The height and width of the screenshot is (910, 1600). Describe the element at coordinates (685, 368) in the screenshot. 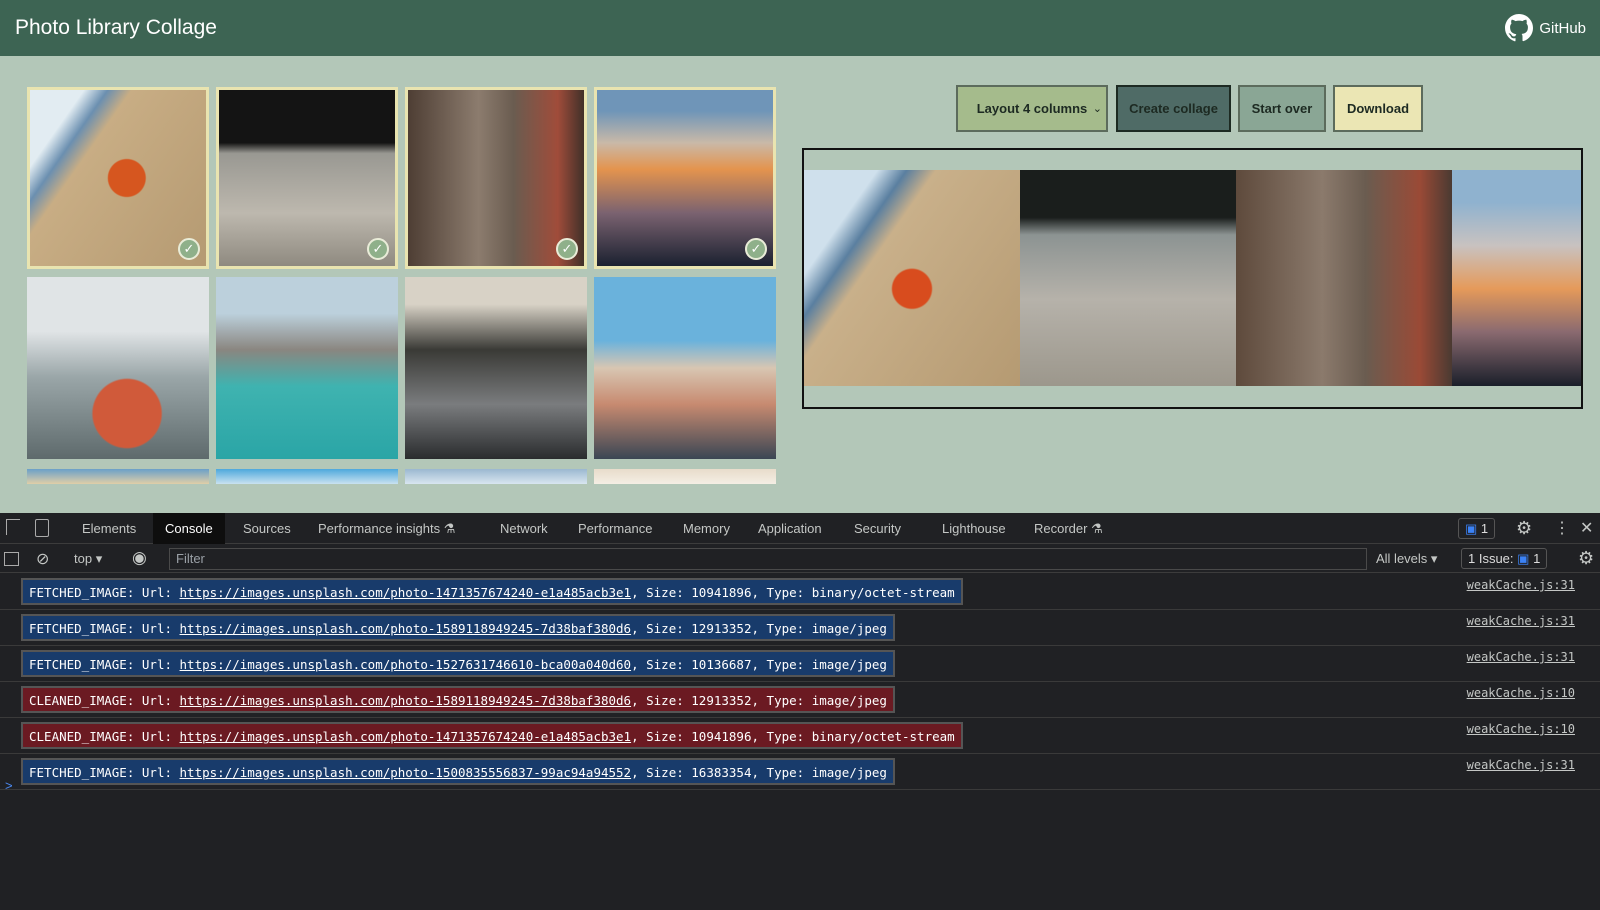

I see `photo-thumb-venice` at that location.